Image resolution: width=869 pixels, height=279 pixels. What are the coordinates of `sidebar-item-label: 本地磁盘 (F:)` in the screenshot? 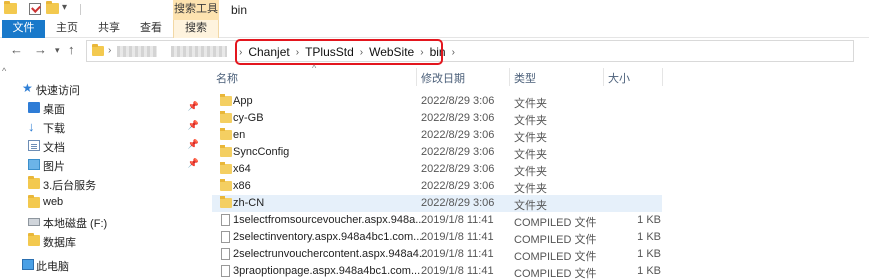 It's located at (75, 224).